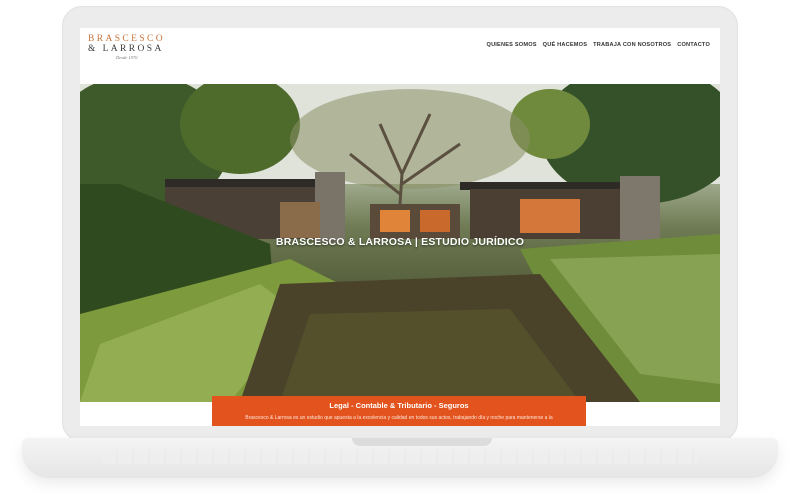 Image resolution: width=800 pixels, height=500 pixels. What do you see at coordinates (127, 39) in the screenshot?
I see `logo-name-line1: BRASCESCO` at bounding box center [127, 39].